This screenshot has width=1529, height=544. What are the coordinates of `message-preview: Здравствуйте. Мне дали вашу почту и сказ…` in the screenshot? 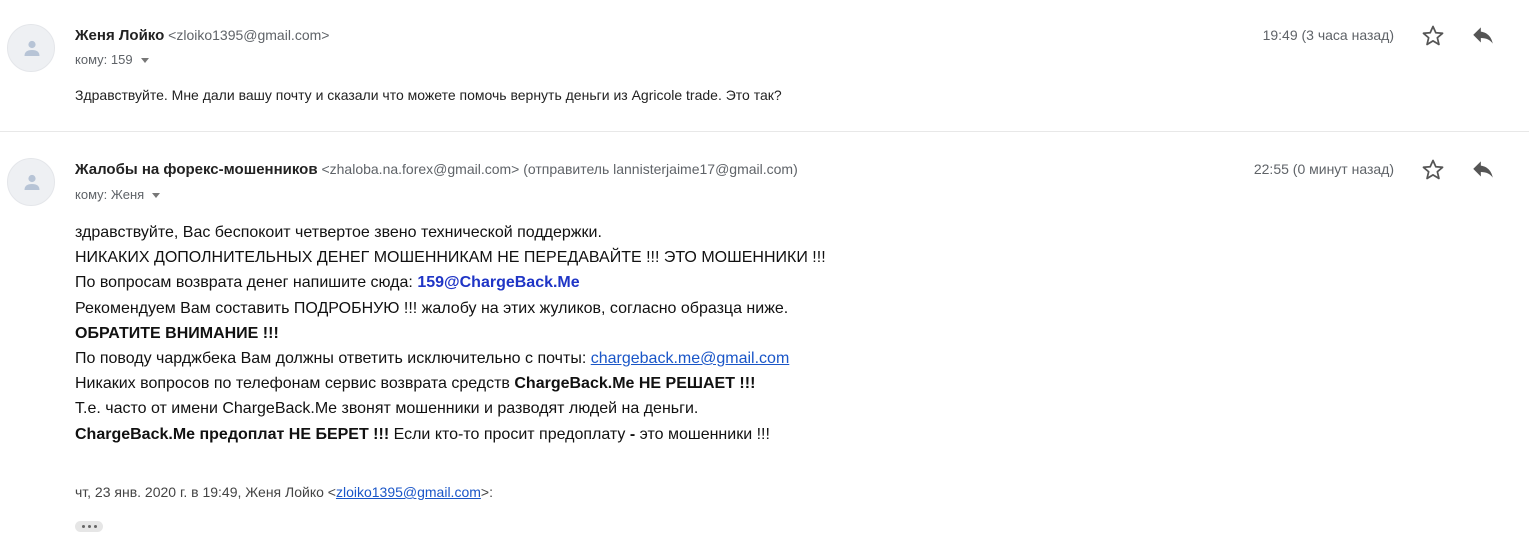 It's located at (428, 95).